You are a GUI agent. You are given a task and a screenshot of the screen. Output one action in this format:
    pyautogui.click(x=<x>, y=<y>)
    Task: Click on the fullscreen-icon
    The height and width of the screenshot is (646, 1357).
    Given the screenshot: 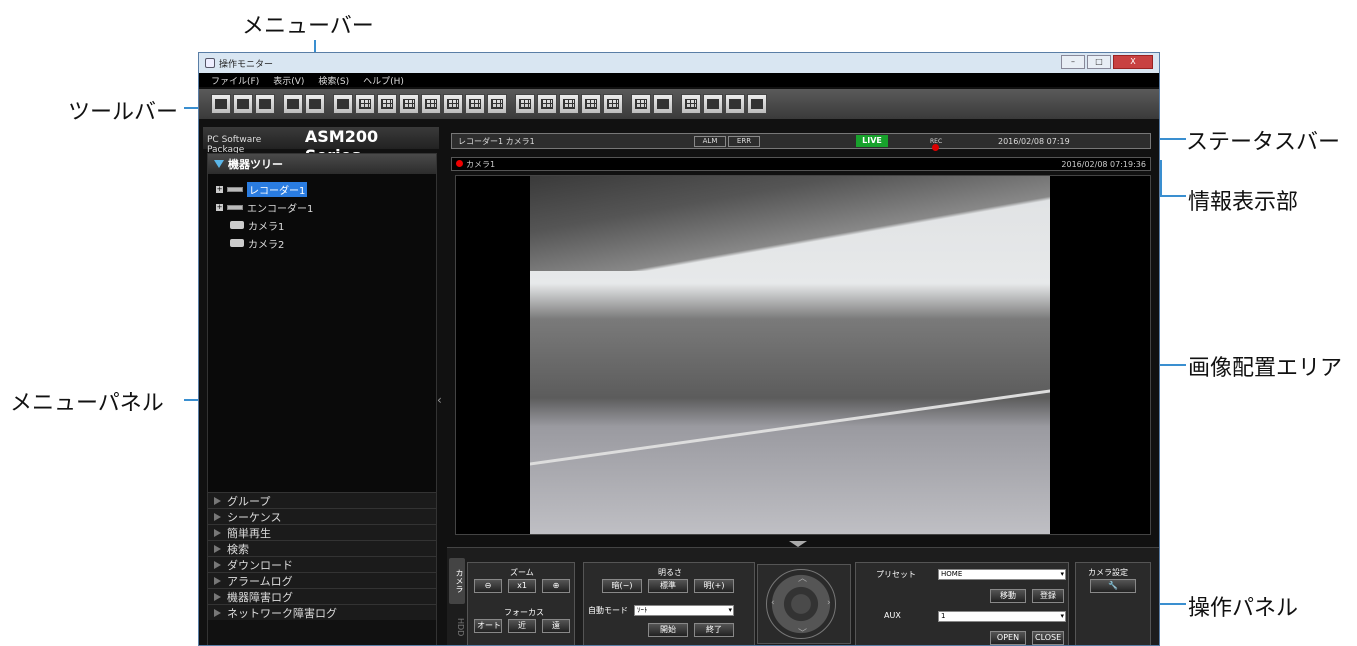 What is the action you would take?
    pyautogui.click(x=691, y=104)
    